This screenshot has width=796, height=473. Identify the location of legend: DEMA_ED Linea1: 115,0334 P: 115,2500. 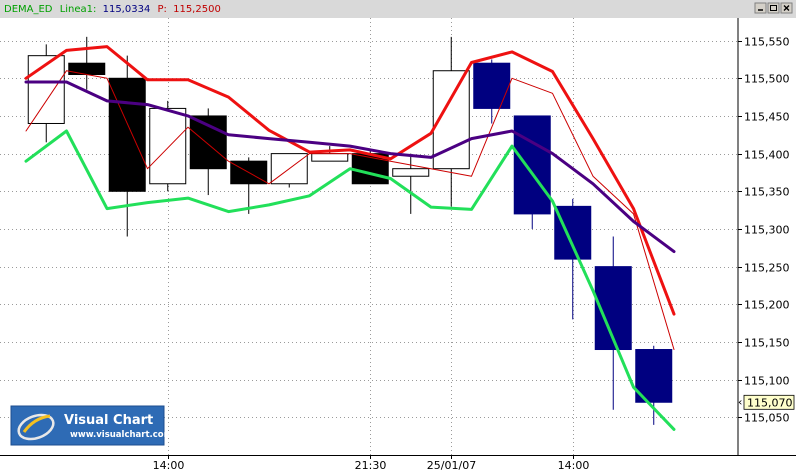
(112, 9).